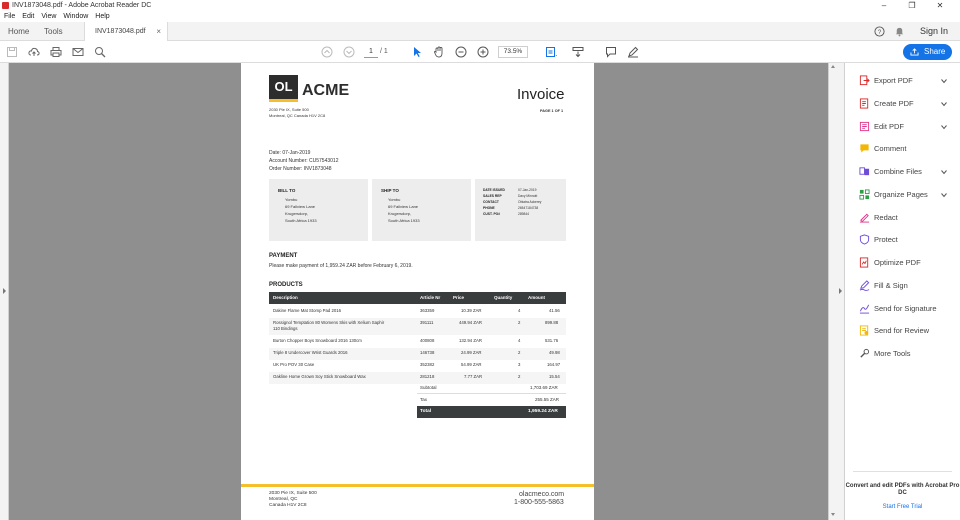 Image resolution: width=960 pixels, height=520 pixels. I want to click on tool-send-for-signature: Send for Signature, so click(902, 309).